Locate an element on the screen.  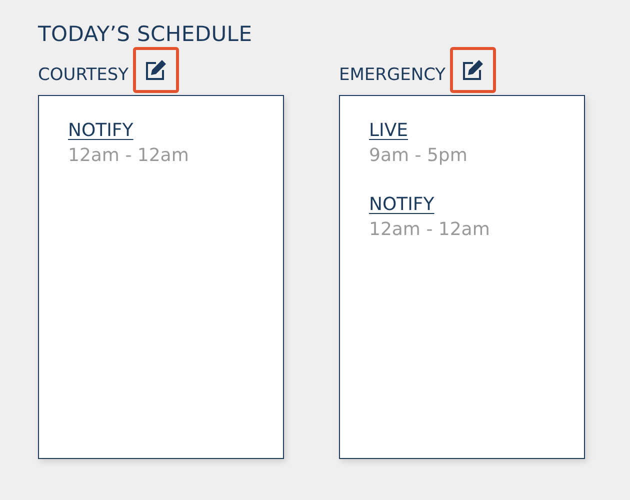
section-title: TODAY’S SCHEDULE is located at coordinates (145, 34).